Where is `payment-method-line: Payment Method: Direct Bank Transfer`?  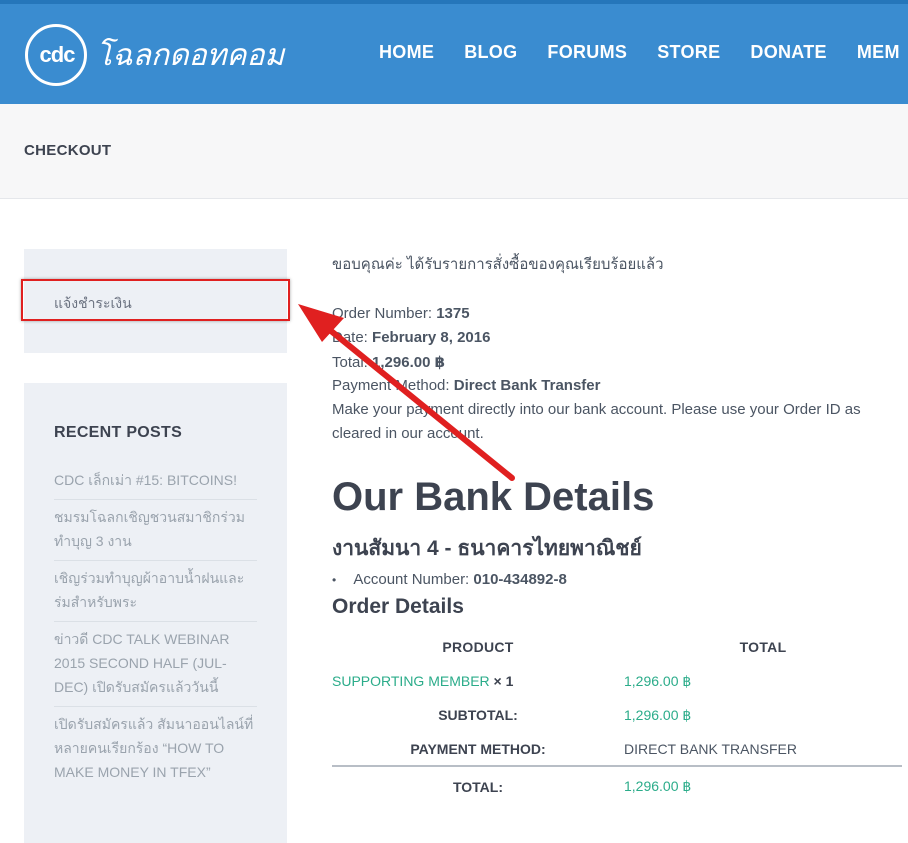 payment-method-line: Payment Method: Direct Bank Transfer is located at coordinates (466, 385).